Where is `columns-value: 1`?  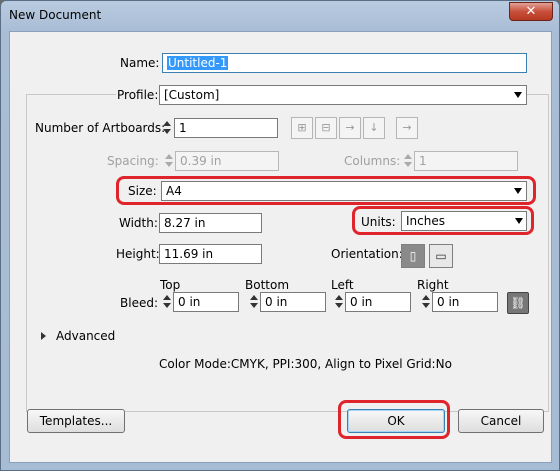 columns-value: 1 is located at coordinates (423, 161).